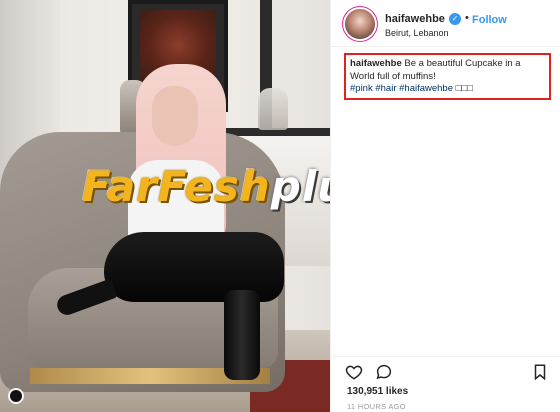 Image resolution: width=560 pixels, height=412 pixels. Describe the element at coordinates (540, 372) in the screenshot. I see `bookmark-icon` at that location.